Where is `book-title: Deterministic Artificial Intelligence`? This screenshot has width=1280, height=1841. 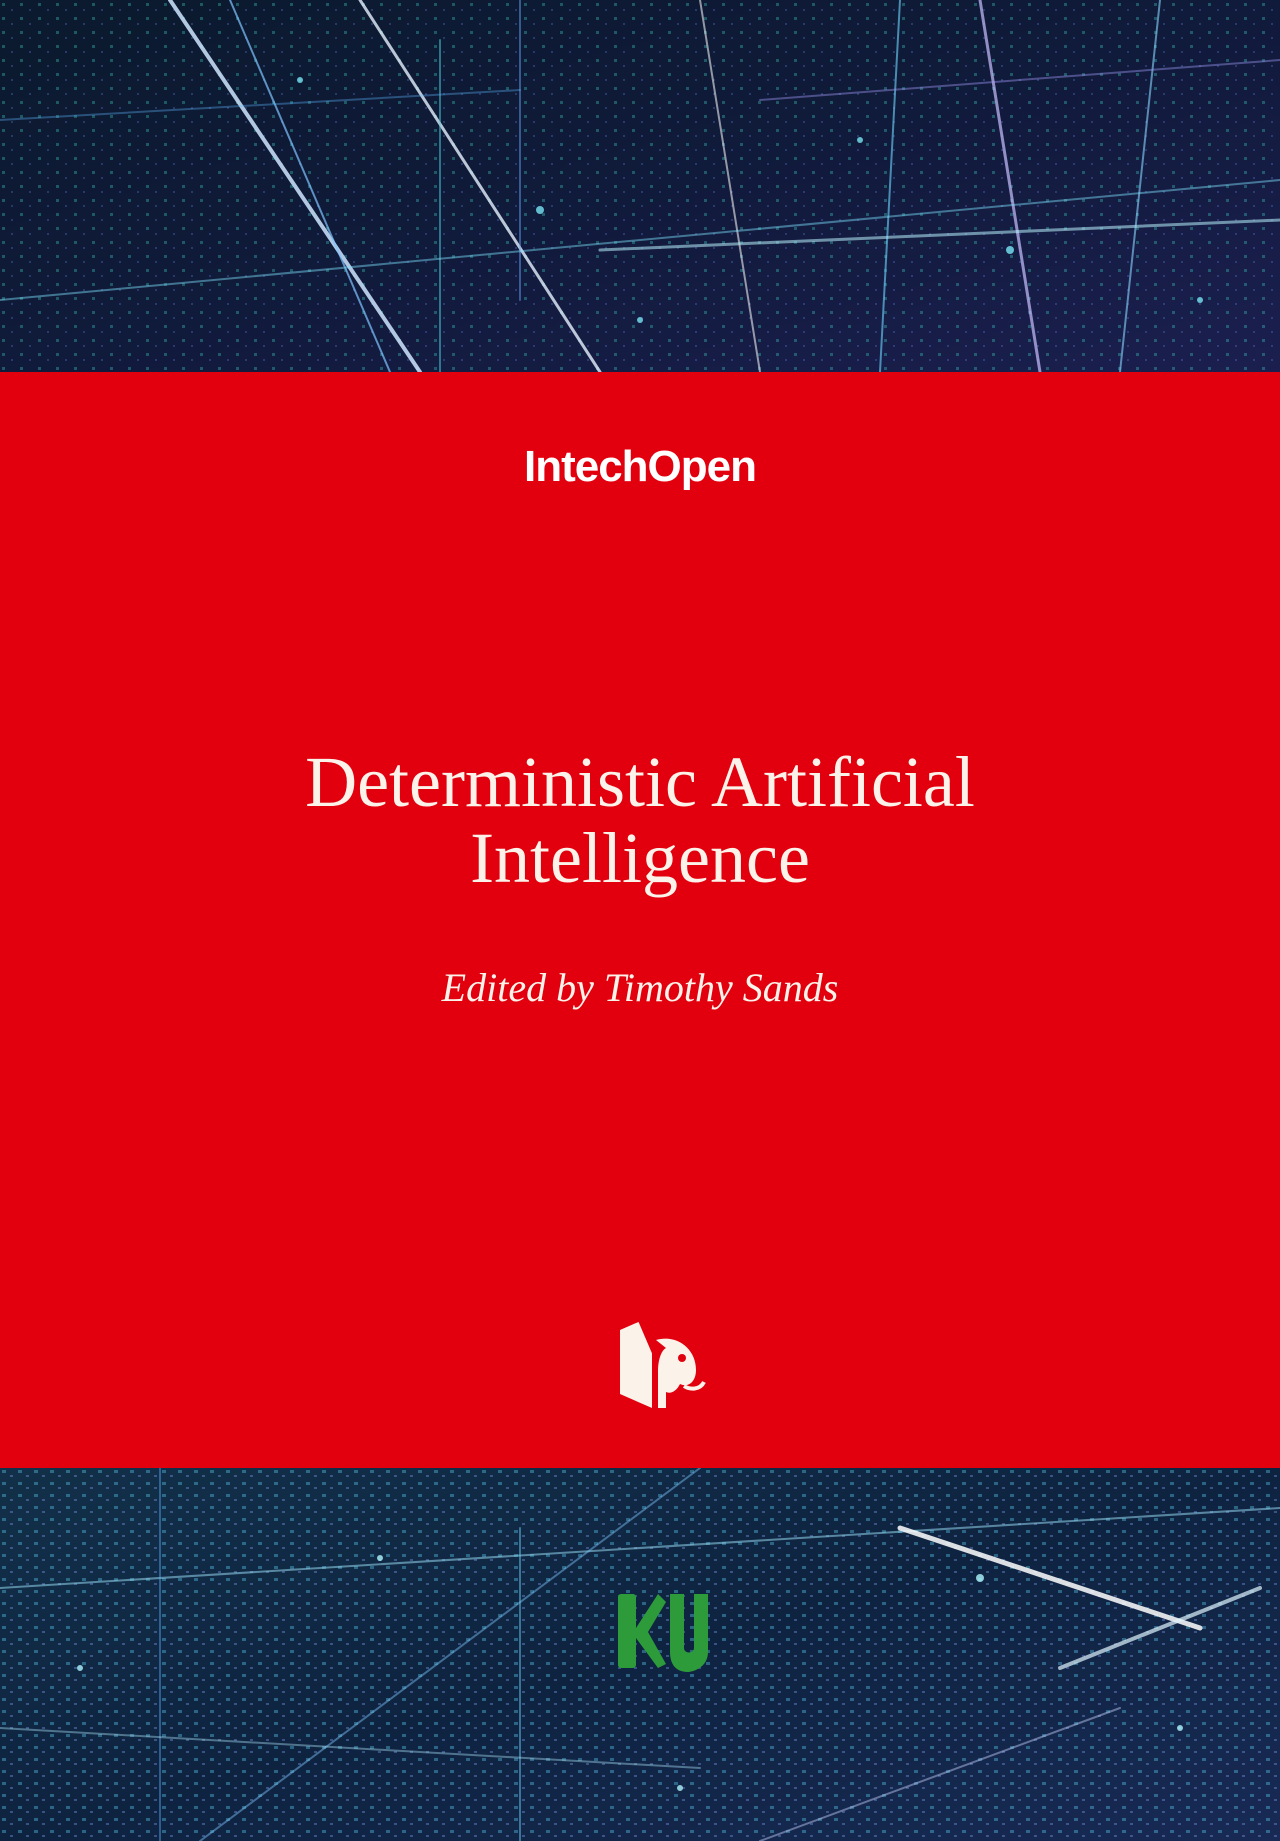 book-title: Deterministic Artificial Intelligence is located at coordinates (640, 820).